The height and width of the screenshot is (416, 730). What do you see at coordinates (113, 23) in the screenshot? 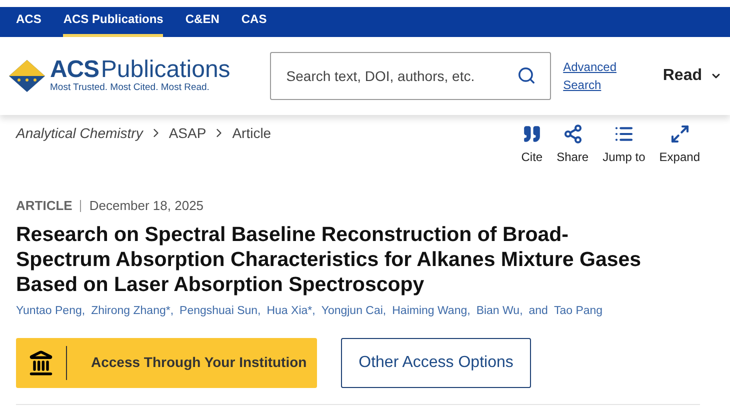
I see `top-nav-tab: ACS Publications` at bounding box center [113, 23].